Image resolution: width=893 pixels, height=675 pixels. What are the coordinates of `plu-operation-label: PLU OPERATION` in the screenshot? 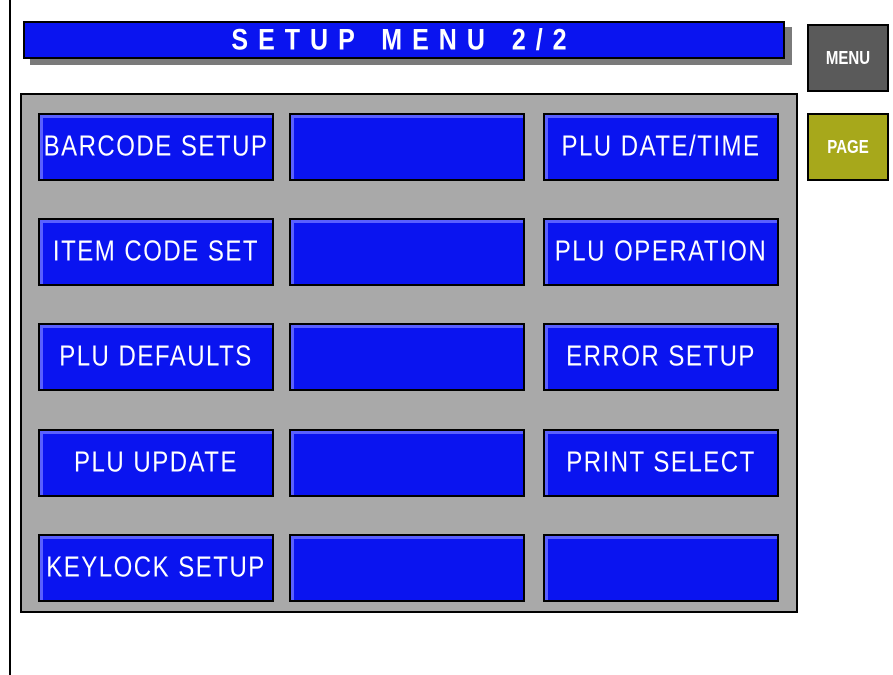 It's located at (661, 251).